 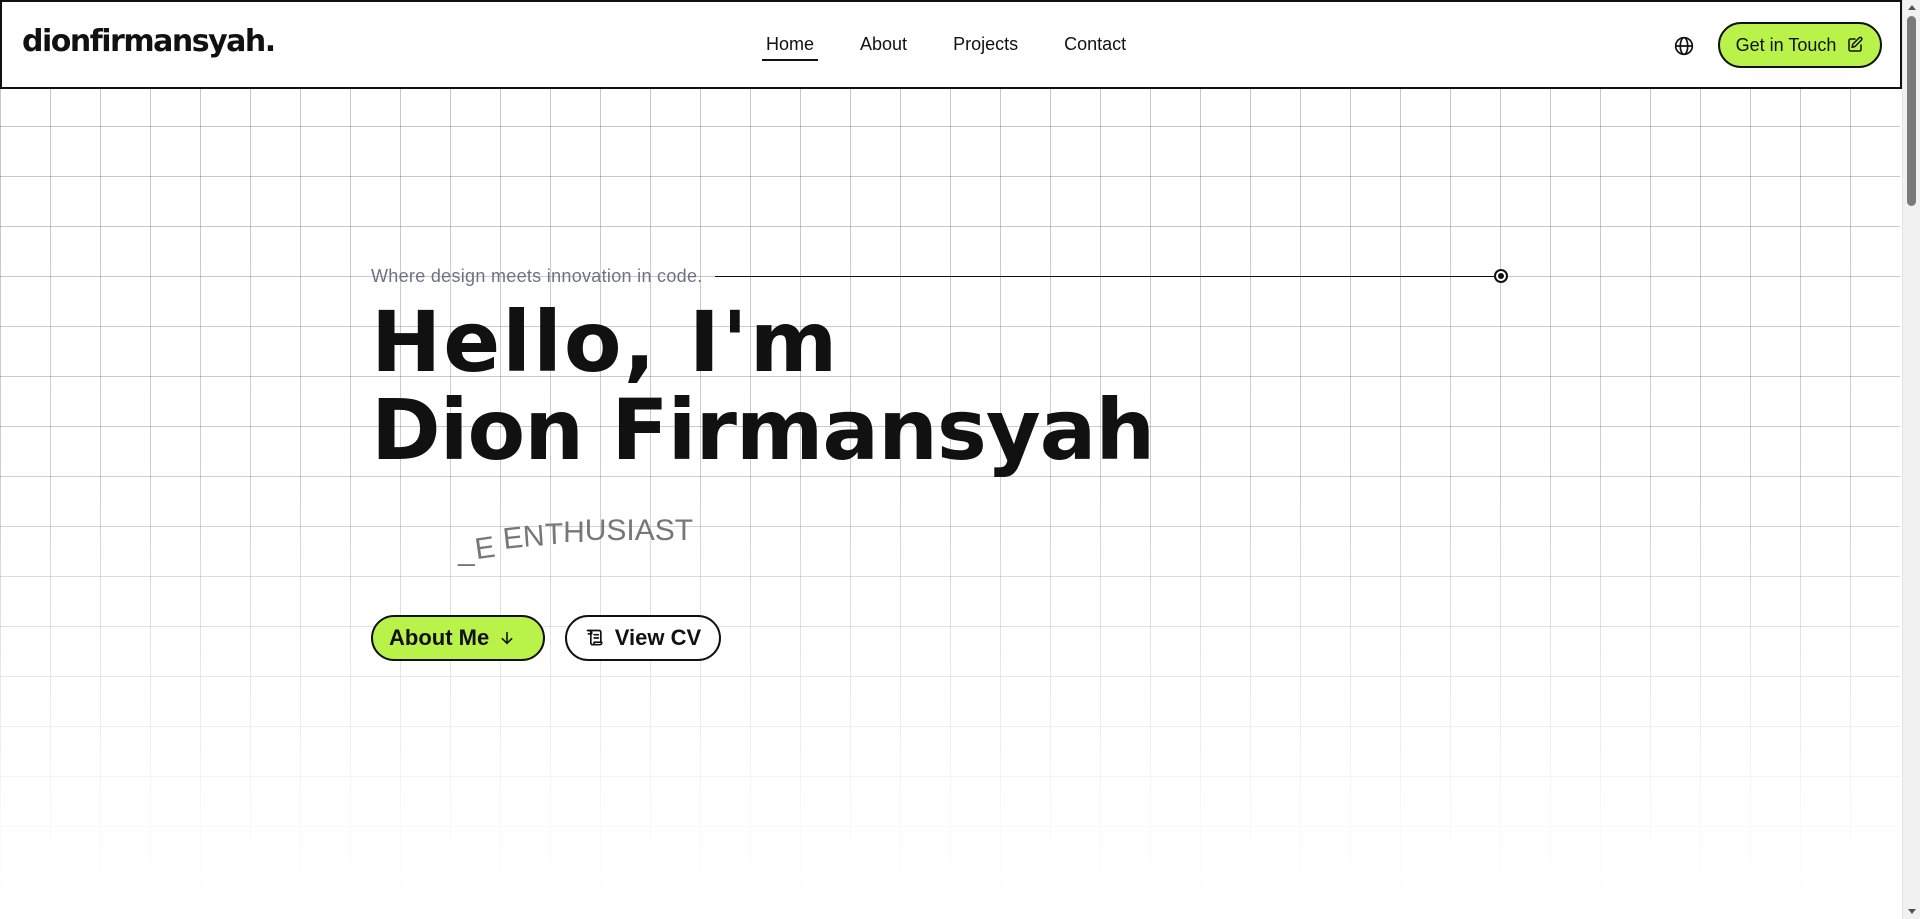 I want to click on greeting-heading: Hello, I'm, so click(x=605, y=342).